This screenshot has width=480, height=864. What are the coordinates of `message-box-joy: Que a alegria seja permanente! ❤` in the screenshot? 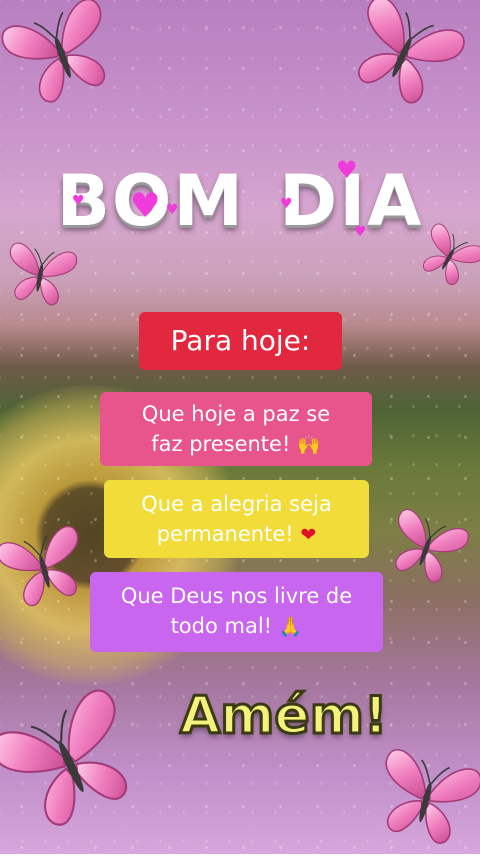 It's located at (236, 519).